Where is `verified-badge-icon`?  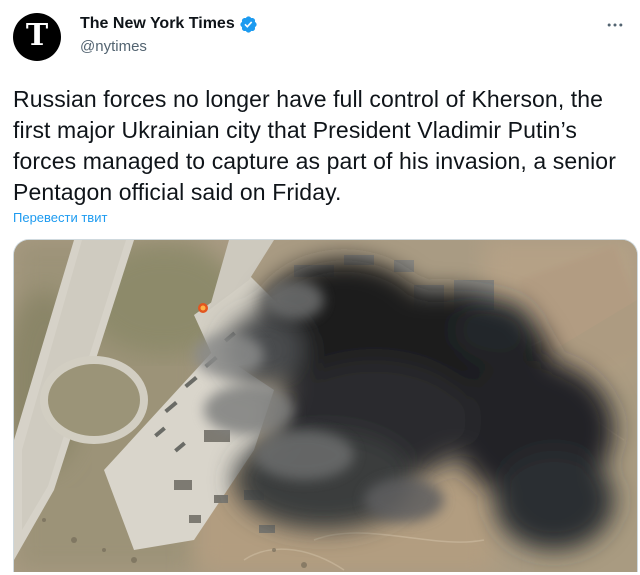
verified-badge-icon is located at coordinates (248, 24).